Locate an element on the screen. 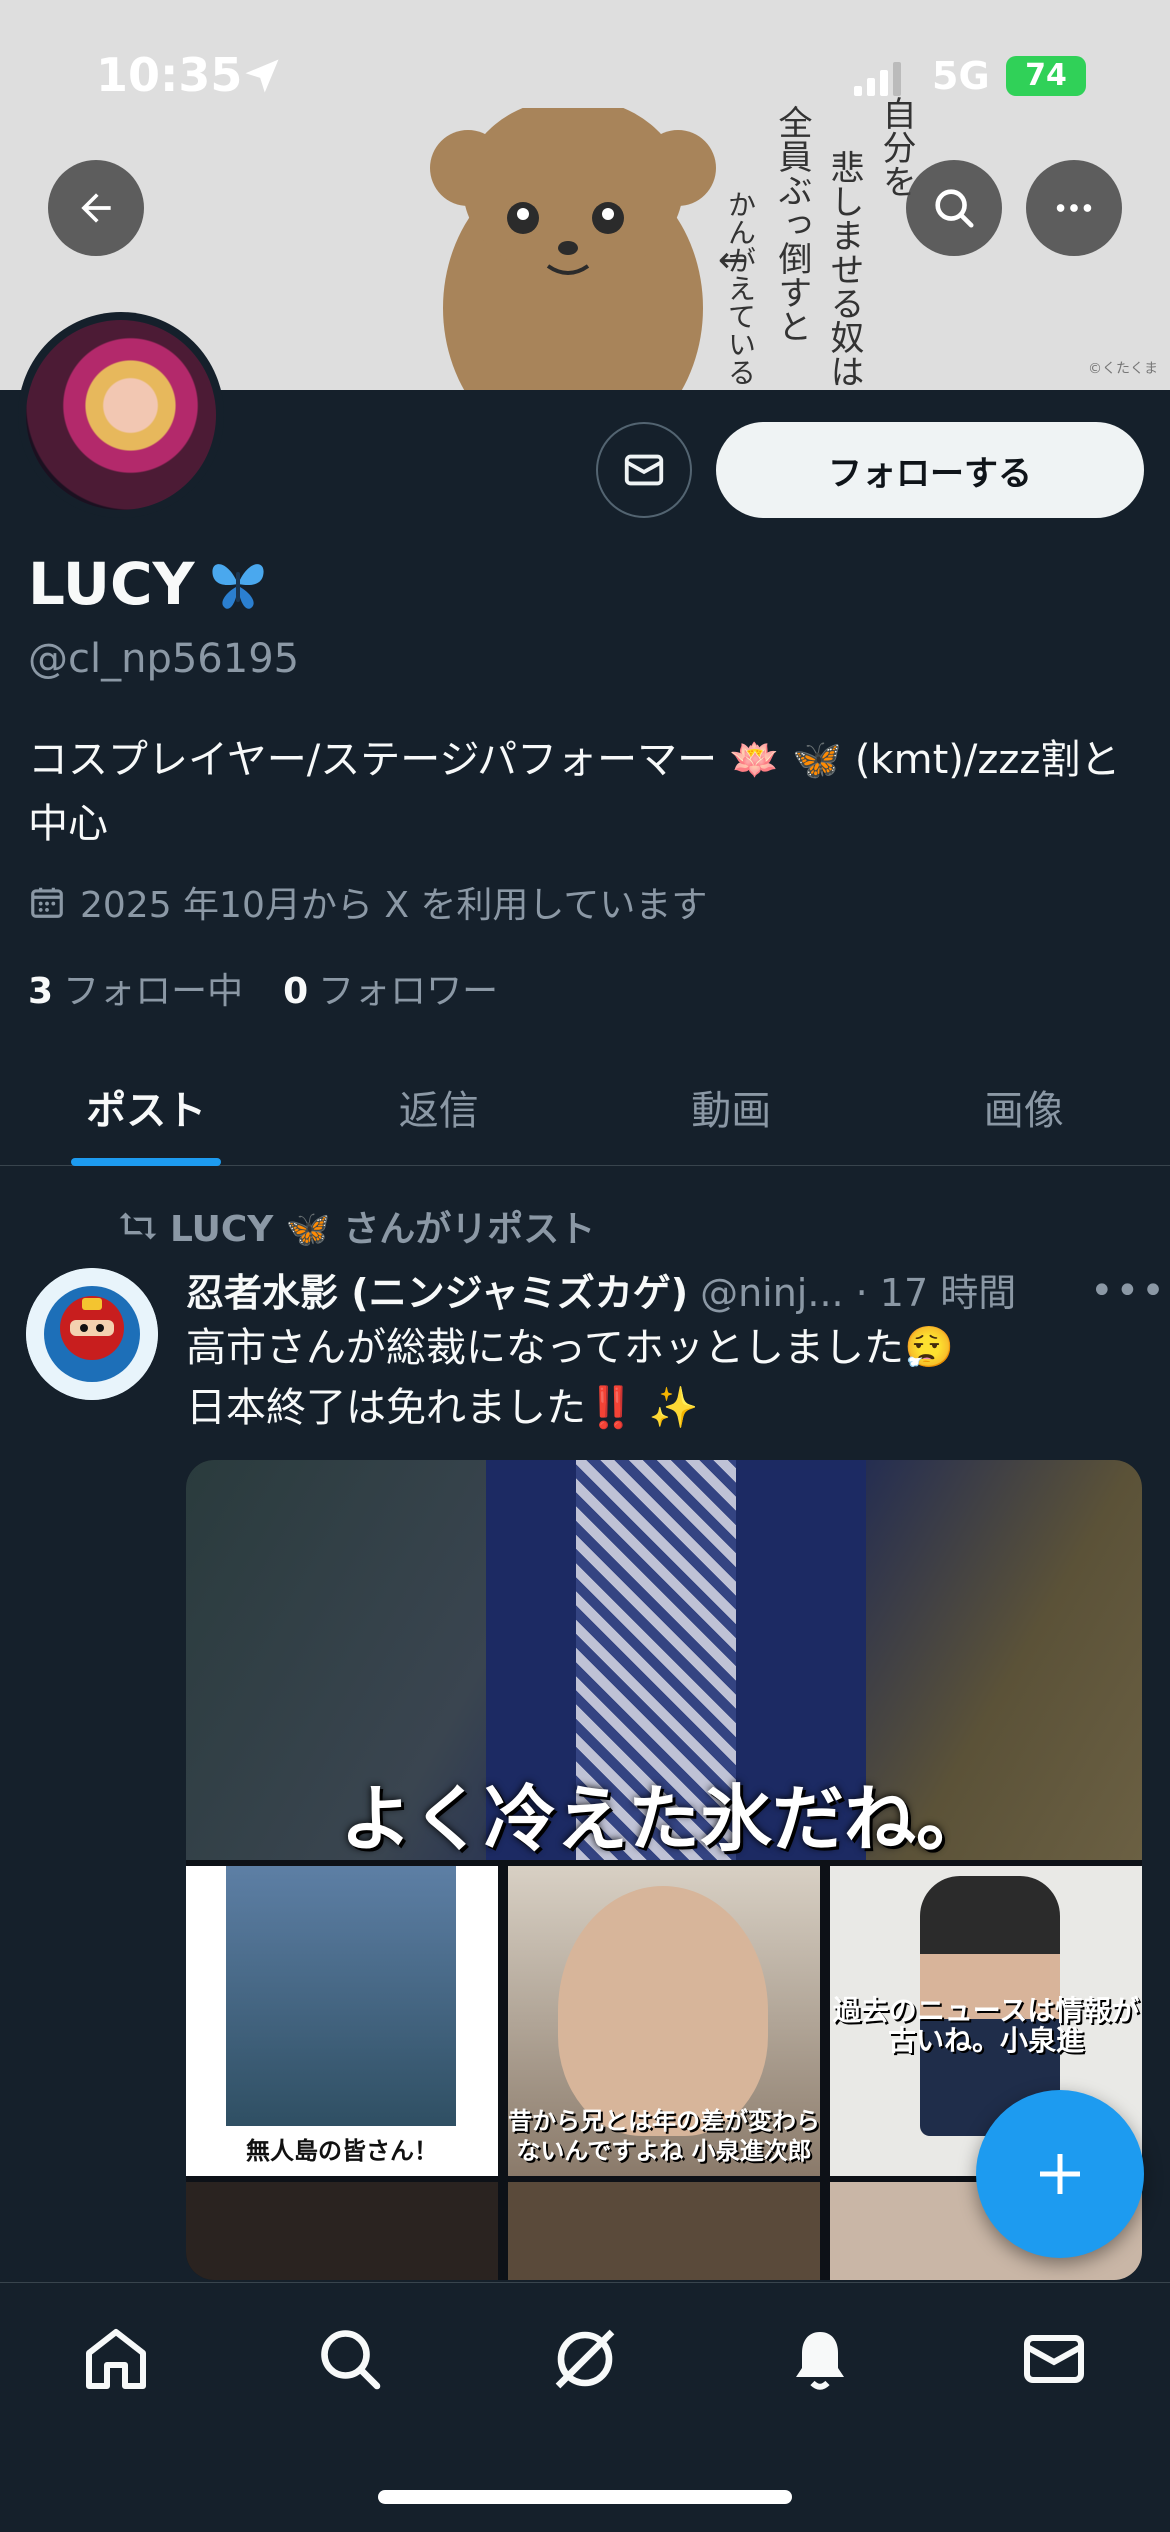 The width and height of the screenshot is (1170, 2532). nav-explore is located at coordinates (350, 2359).